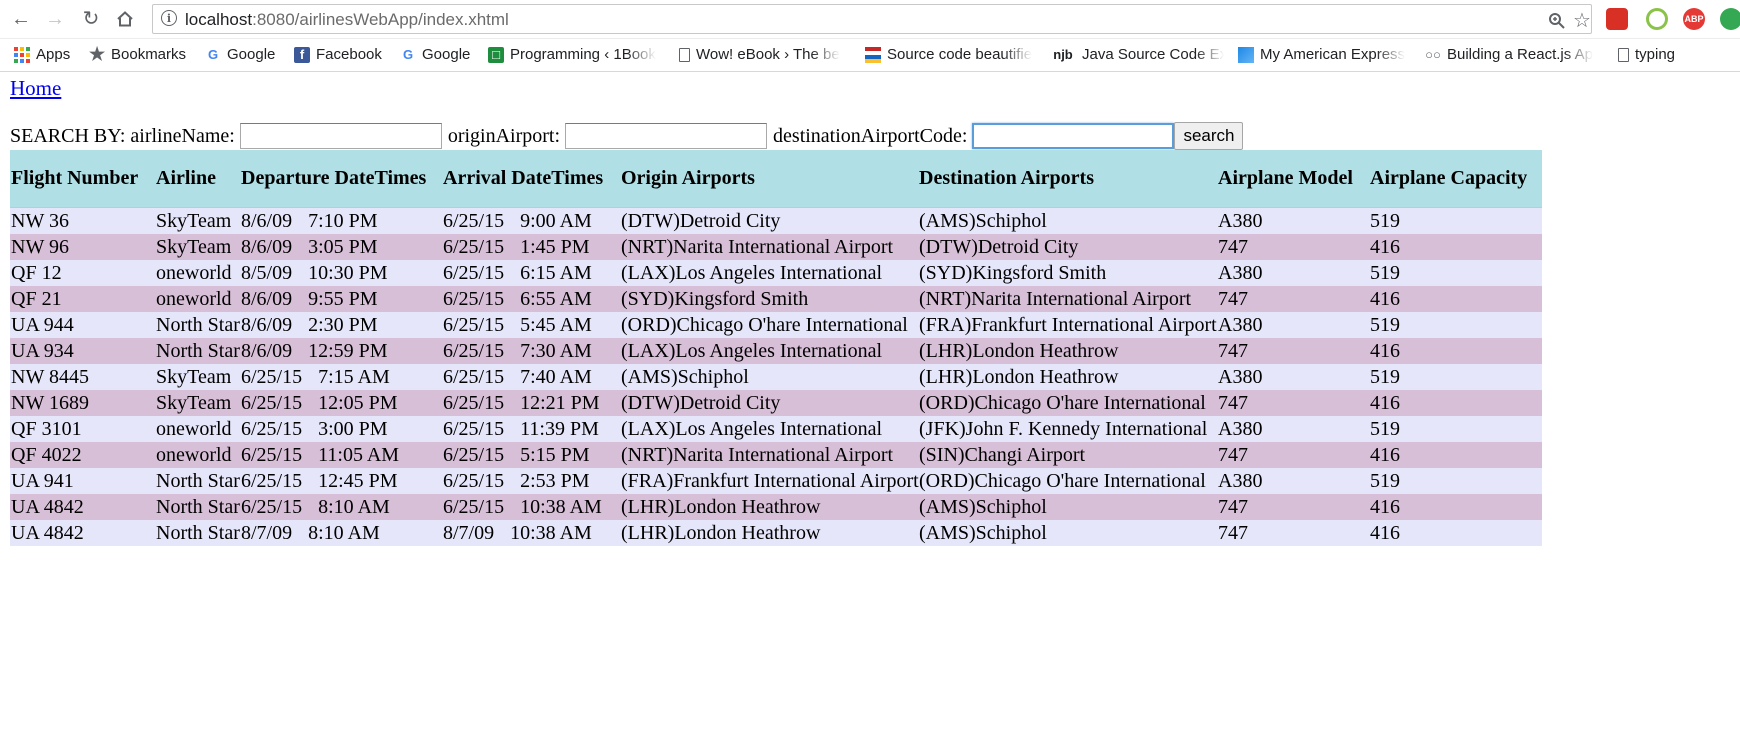 This screenshot has height=729, width=1740. I want to click on cell-flight-number-flight: QF 12, so click(36, 273).